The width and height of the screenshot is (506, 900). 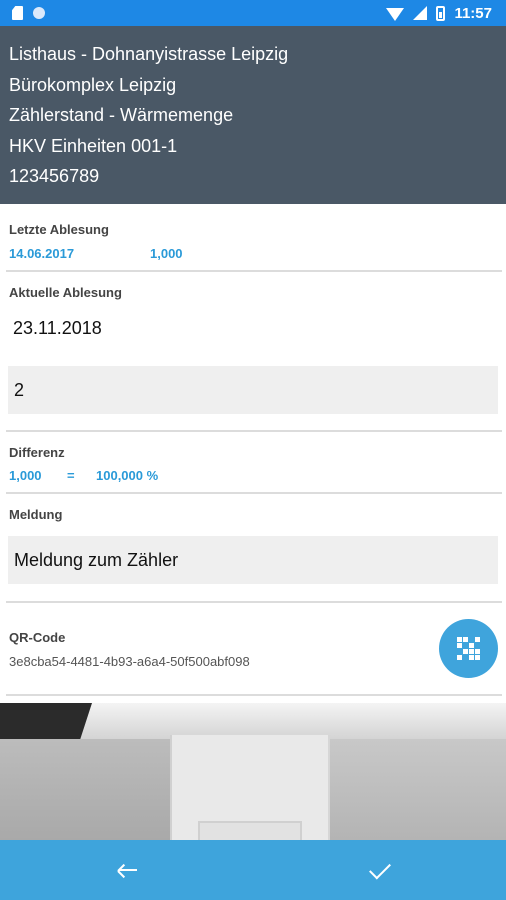 I want to click on difference-value: 1,000, so click(x=25, y=475).